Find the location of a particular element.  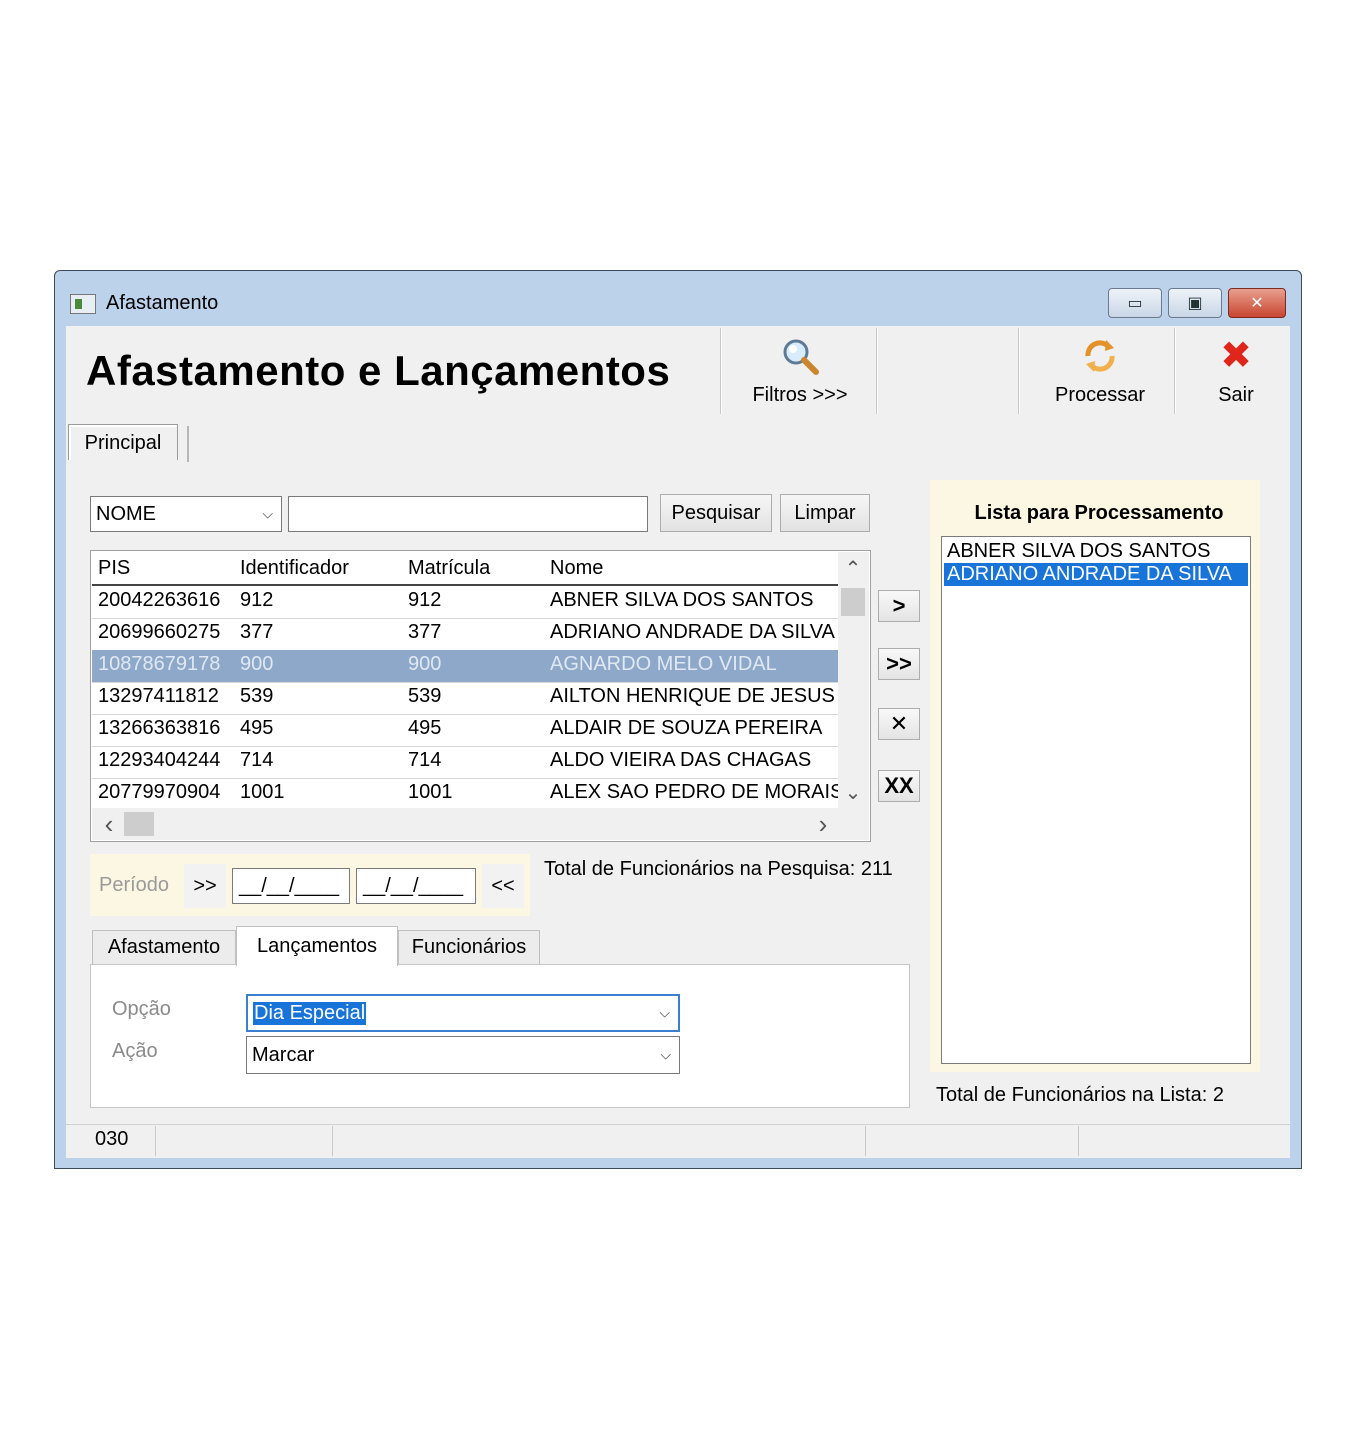

total-lista-label: Total de Funcionários na Lista: 2 is located at coordinates (1080, 1095).